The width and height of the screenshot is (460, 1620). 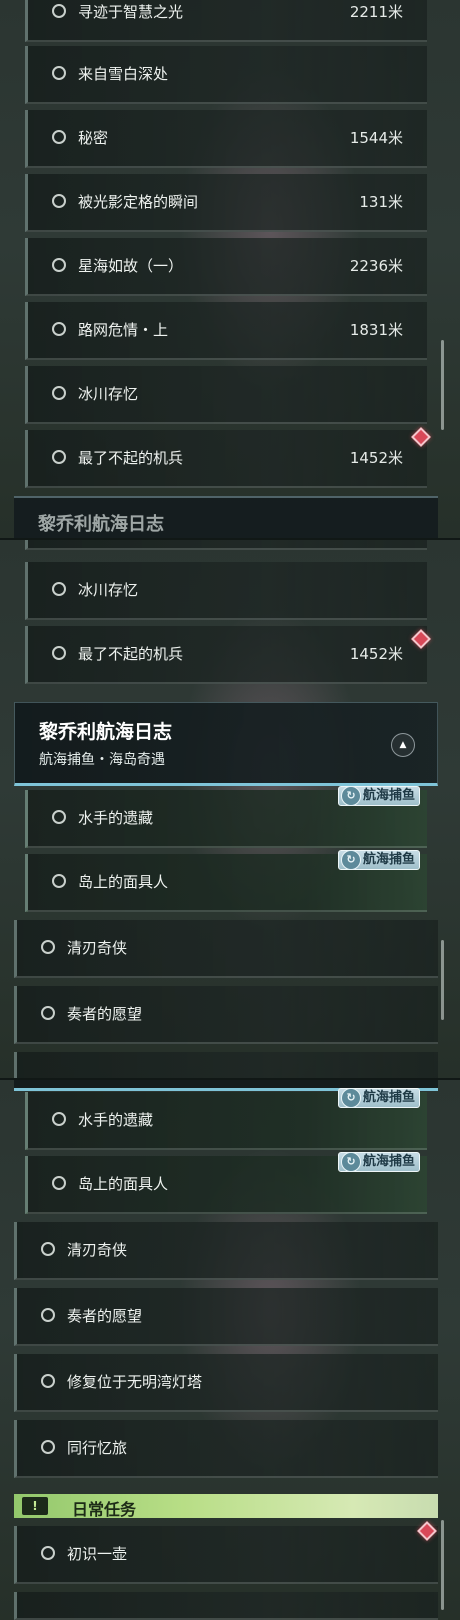 I want to click on quest-row: 秘密 1544米, so click(x=226, y=139).